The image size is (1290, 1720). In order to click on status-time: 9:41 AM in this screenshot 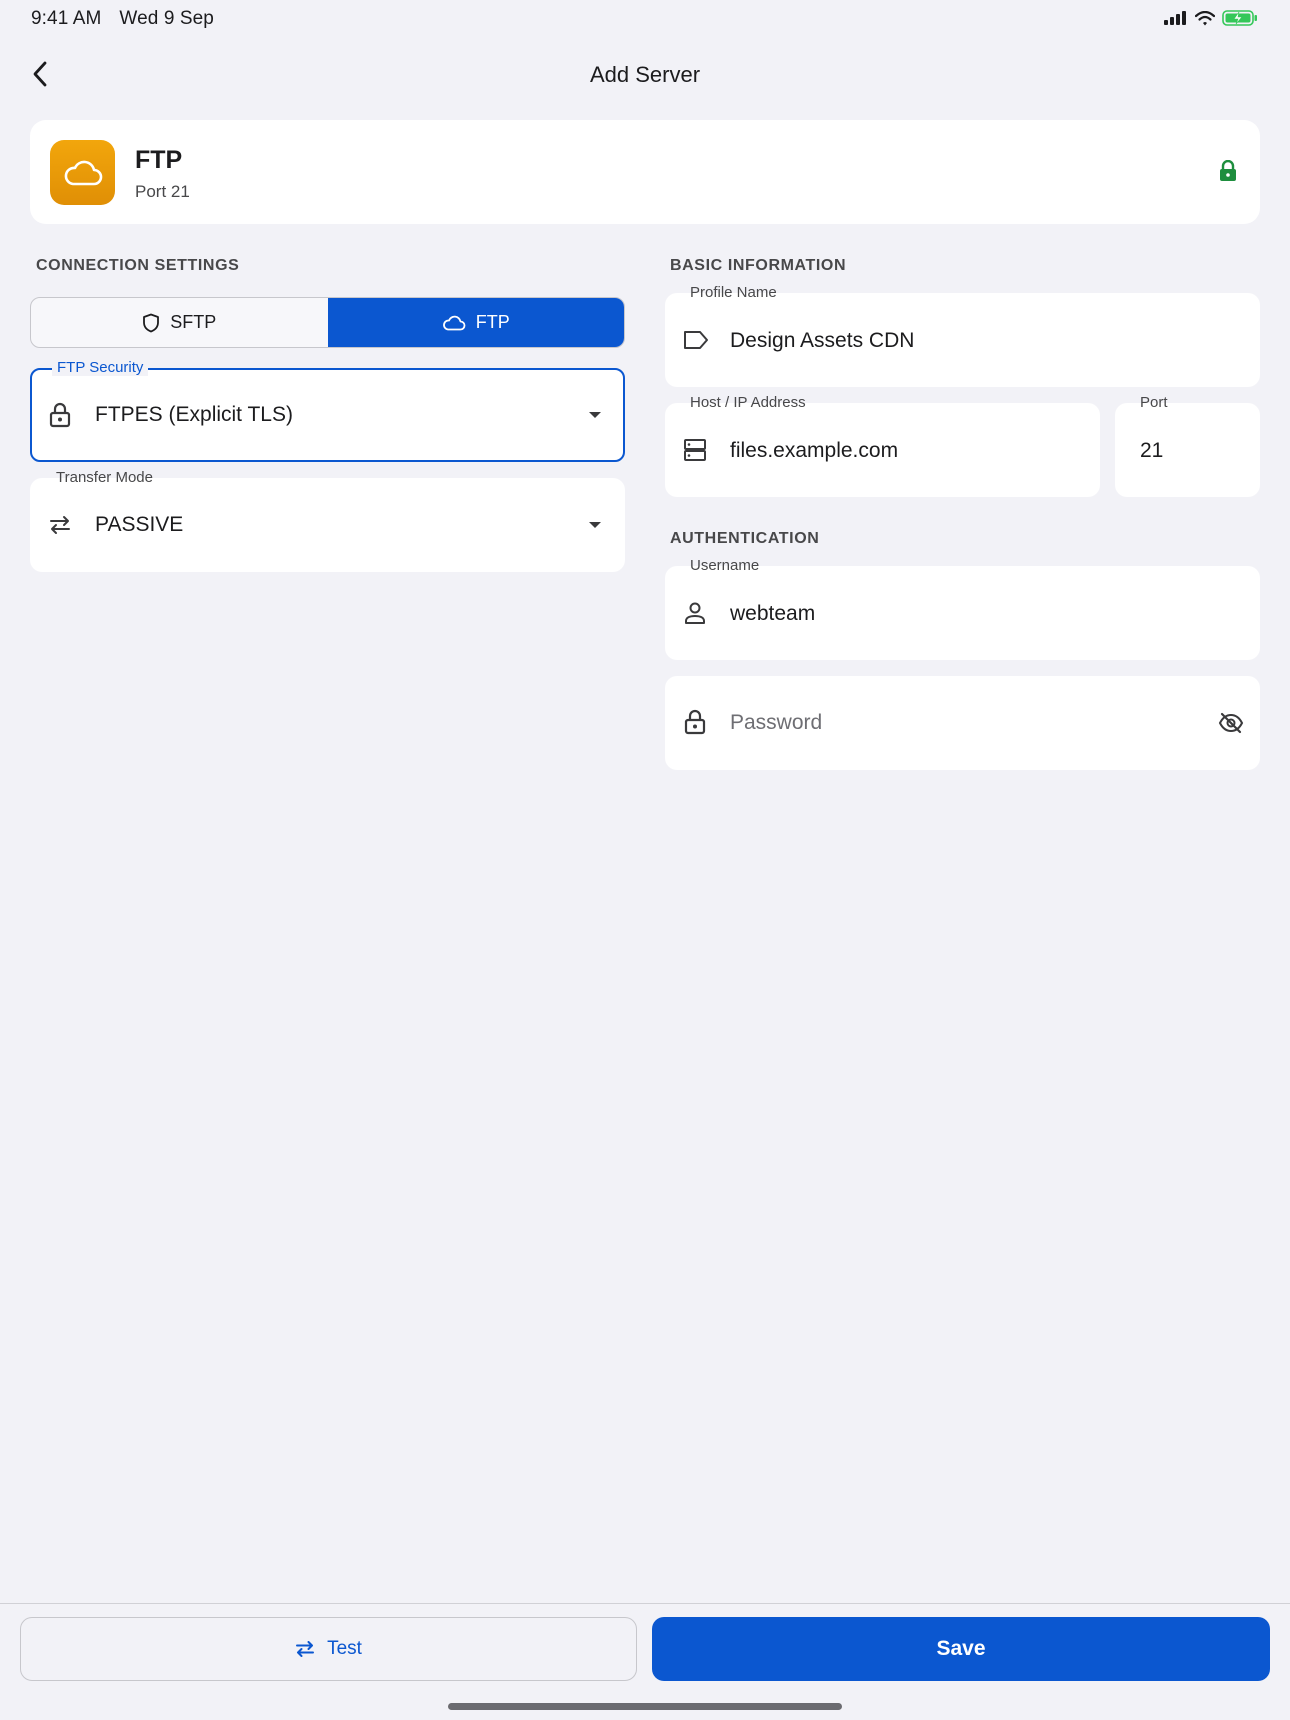, I will do `click(66, 18)`.